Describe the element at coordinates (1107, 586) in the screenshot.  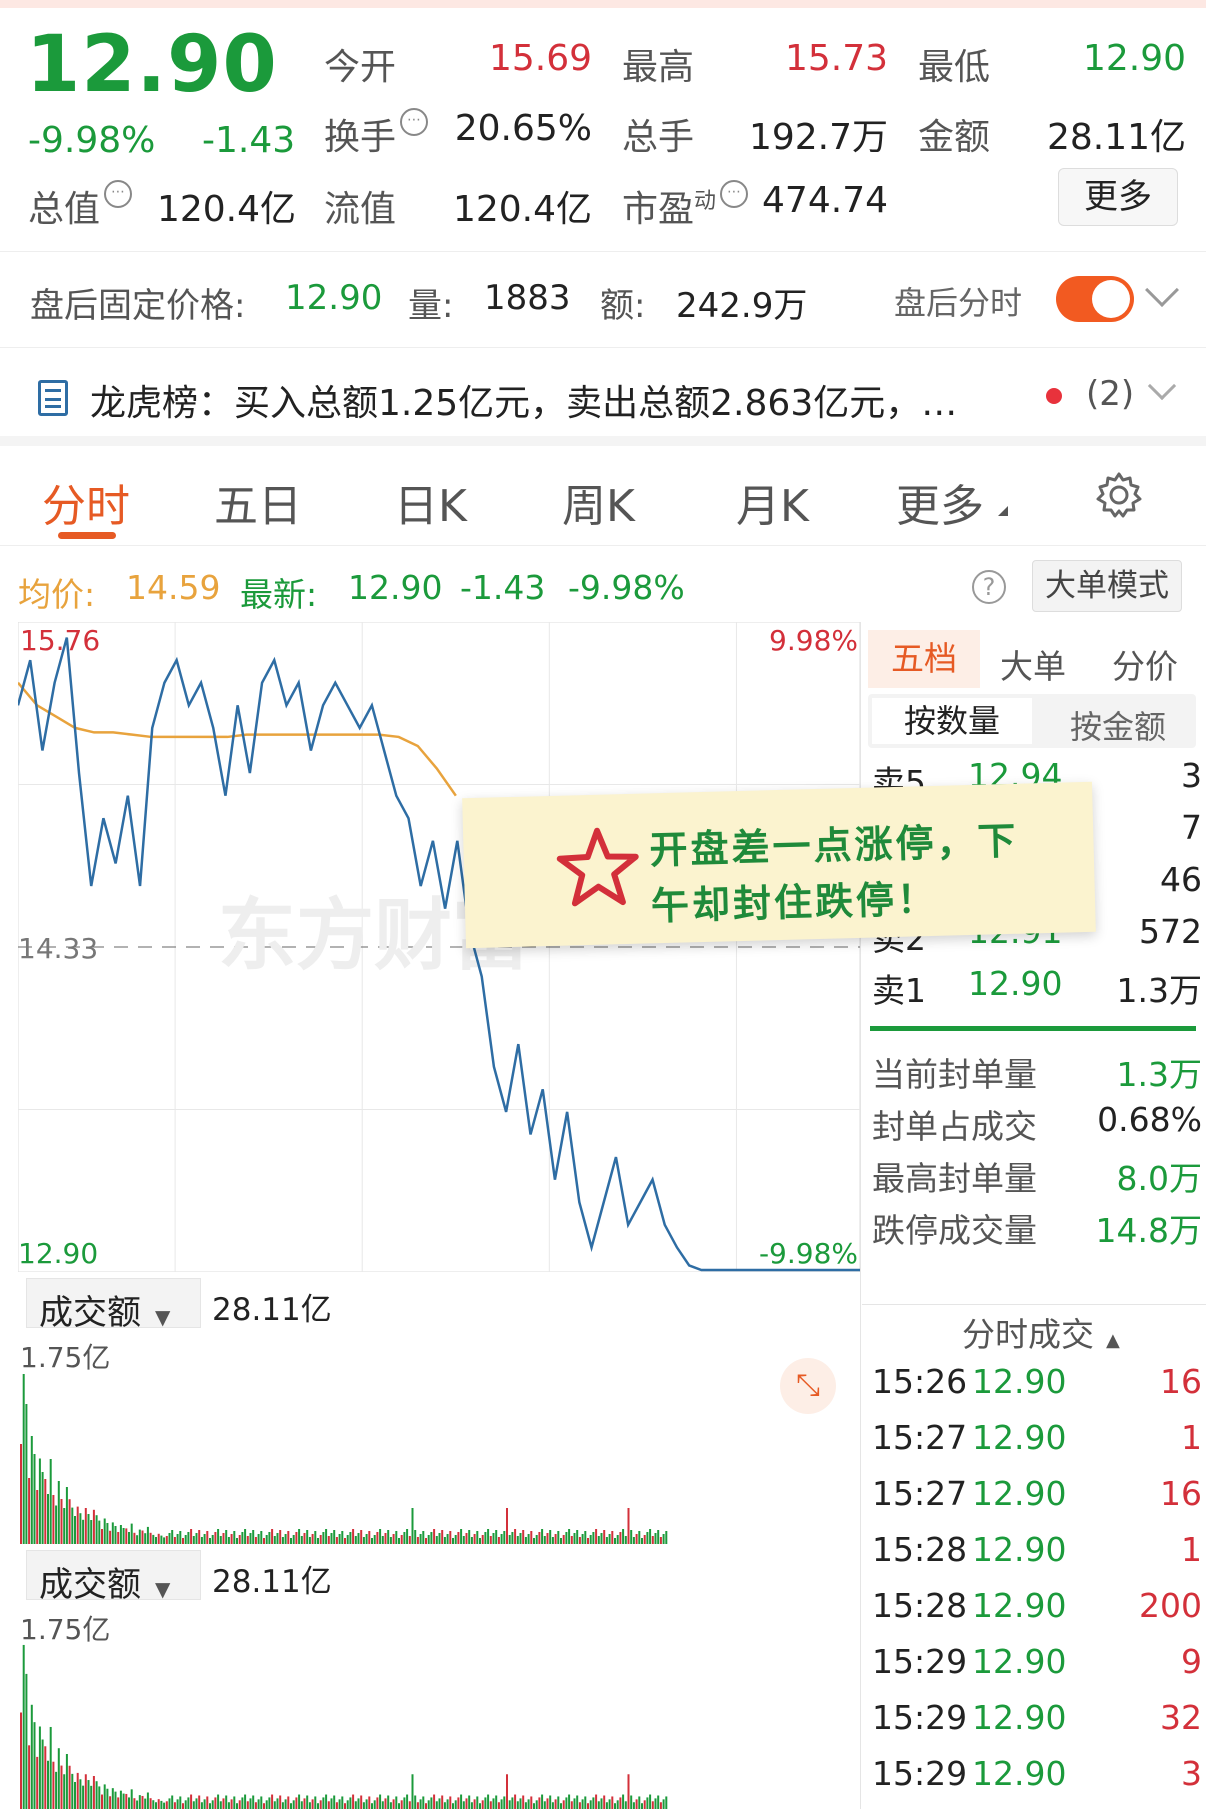
I see `big-order-mode-button: 大单模式` at that location.